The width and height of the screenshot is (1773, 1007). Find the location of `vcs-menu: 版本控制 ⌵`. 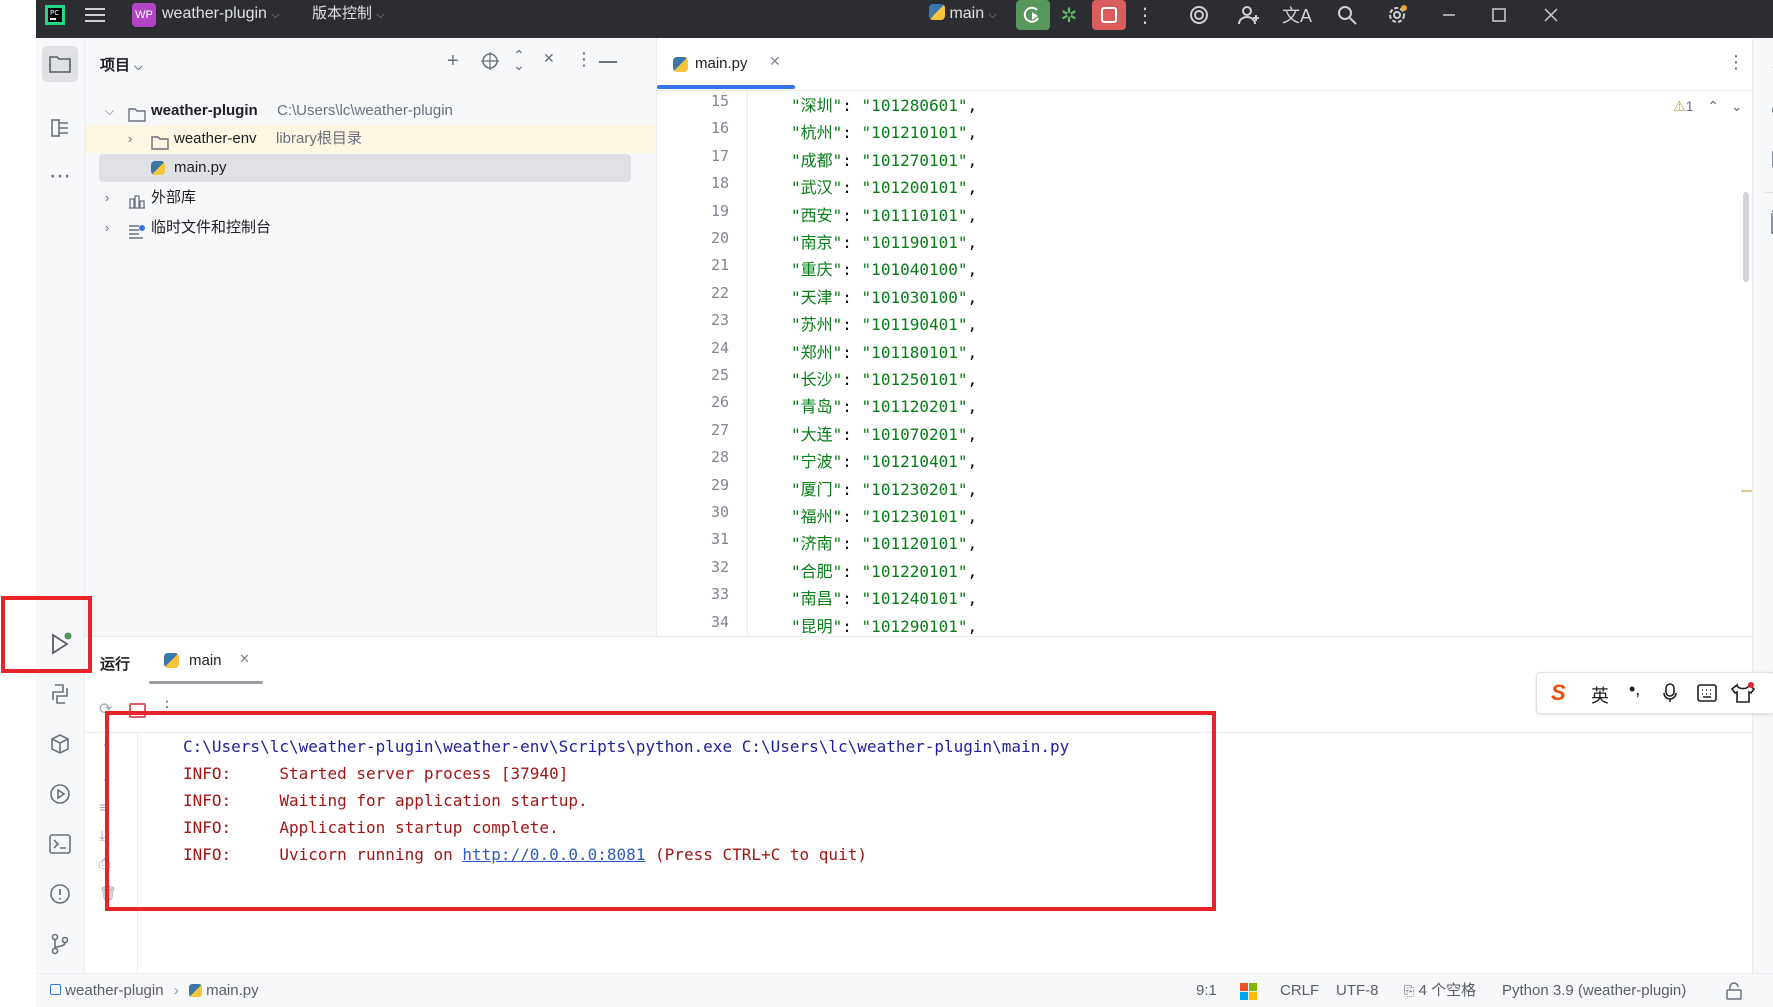

vcs-menu: 版本控制 ⌵ is located at coordinates (348, 19).